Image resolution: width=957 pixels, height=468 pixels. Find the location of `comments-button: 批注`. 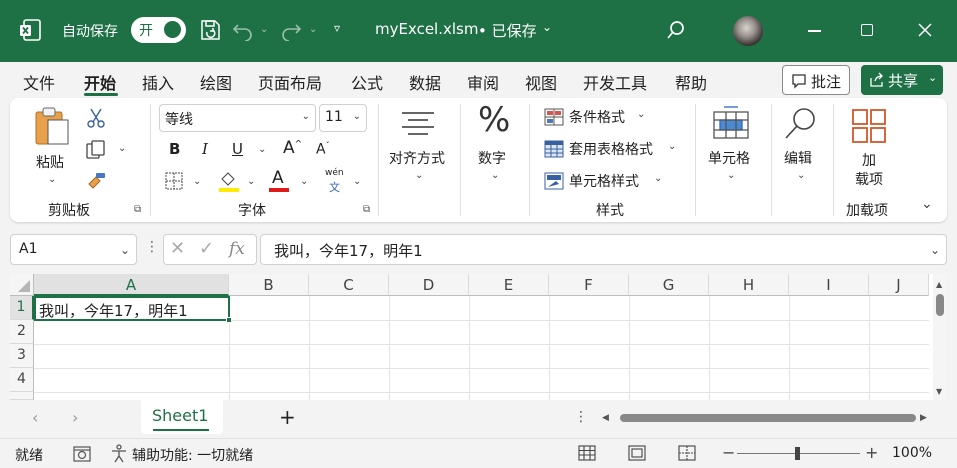

comments-button: 批注 is located at coordinates (816, 80).